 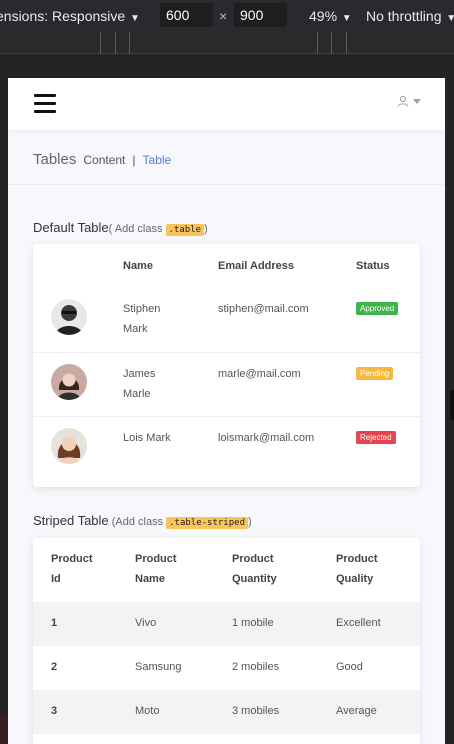 What do you see at coordinates (226, 624) in the screenshot?
I see `table-row: 1 Vivo 1 mobile Excellent` at bounding box center [226, 624].